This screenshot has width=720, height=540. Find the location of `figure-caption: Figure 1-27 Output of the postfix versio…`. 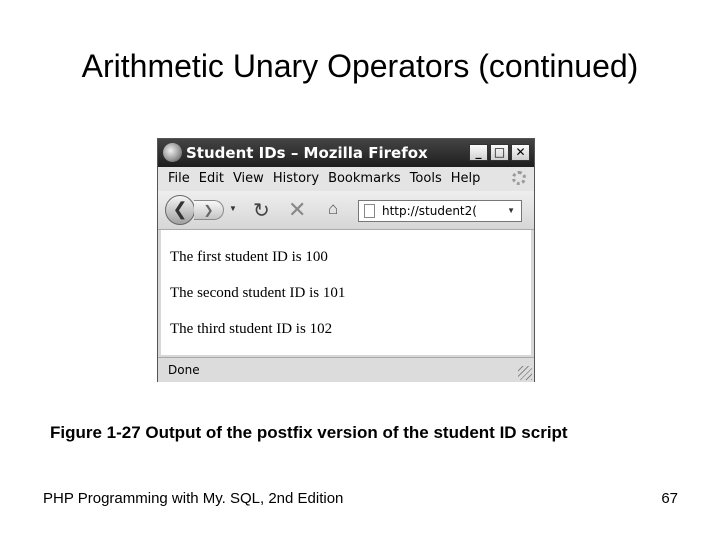

figure-caption: Figure 1-27 Output of the postfix versio… is located at coordinates (309, 432).